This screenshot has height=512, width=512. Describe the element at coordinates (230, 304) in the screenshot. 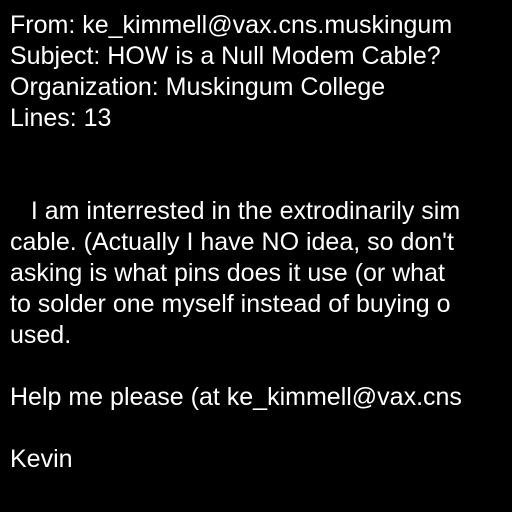

I see `body-line-4: to solder one myself instead of buying o` at that location.